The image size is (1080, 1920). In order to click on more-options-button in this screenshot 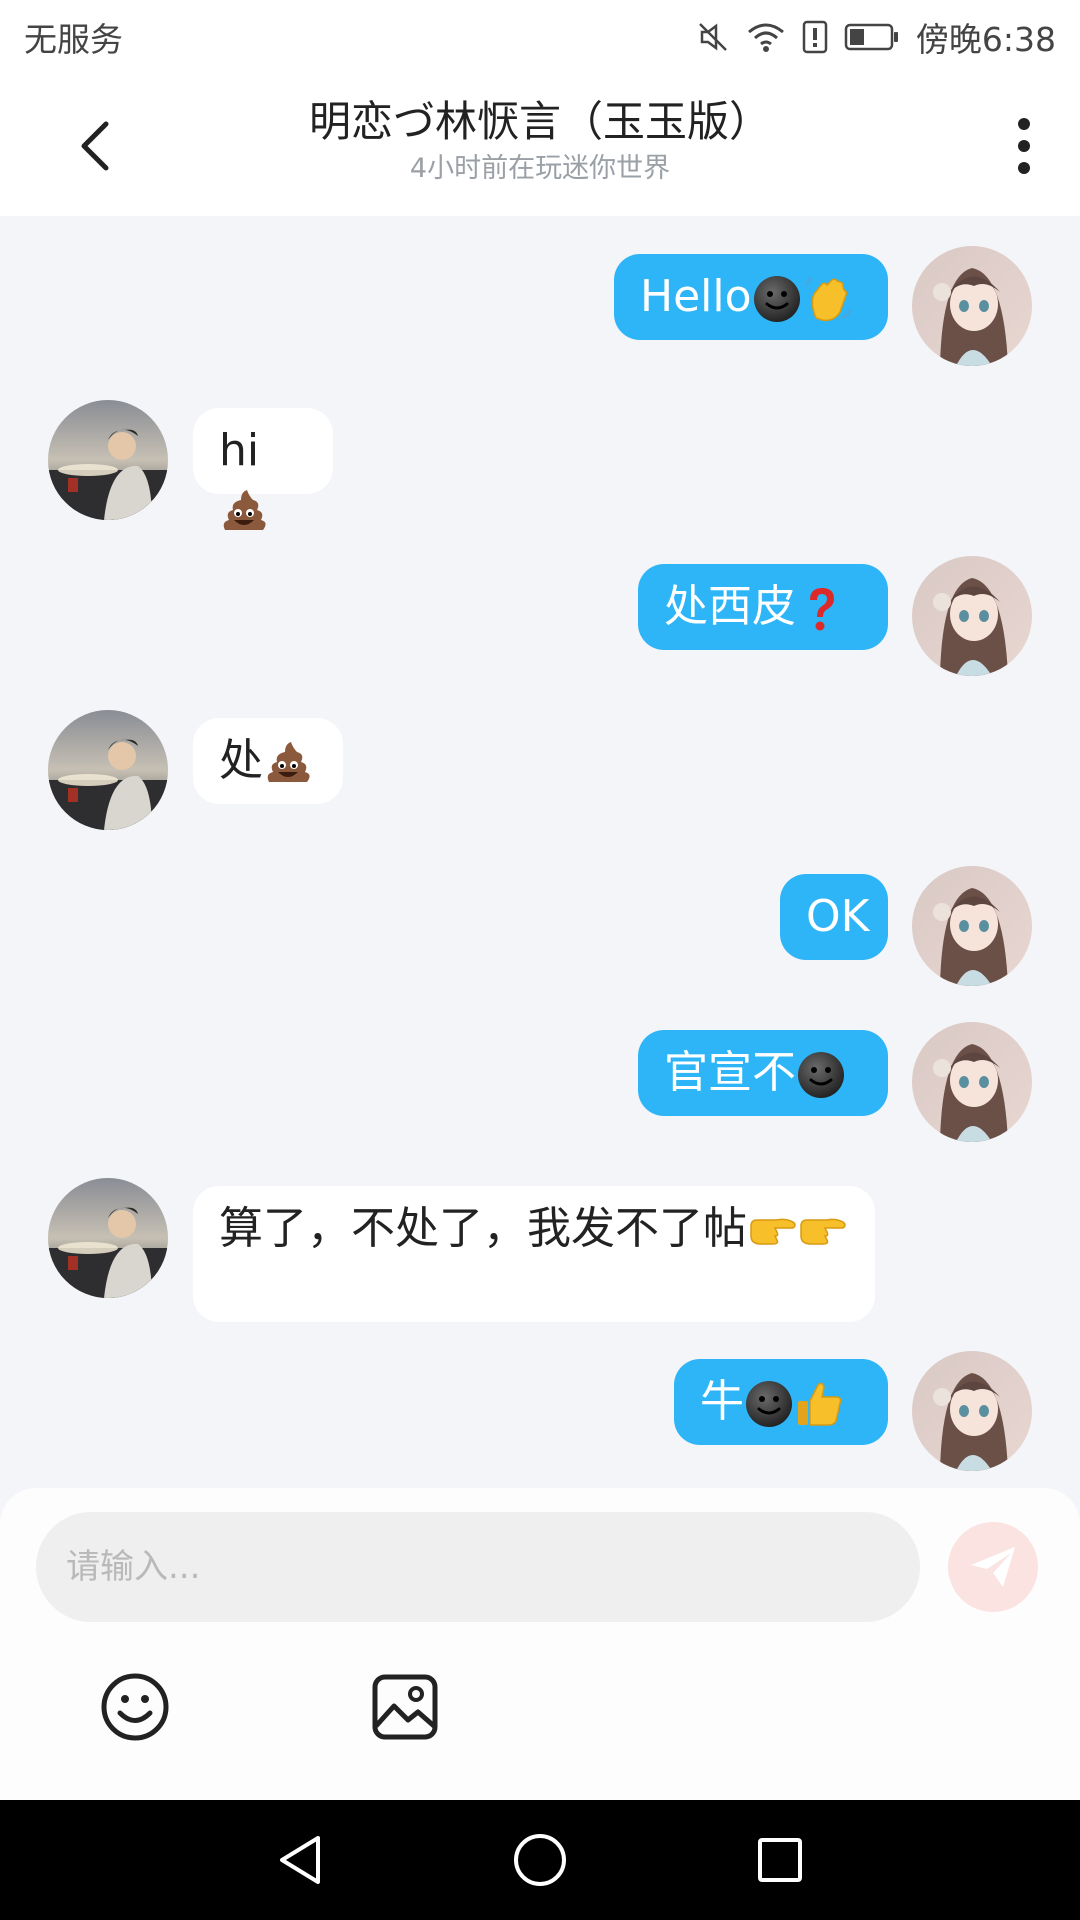, I will do `click(1024, 146)`.